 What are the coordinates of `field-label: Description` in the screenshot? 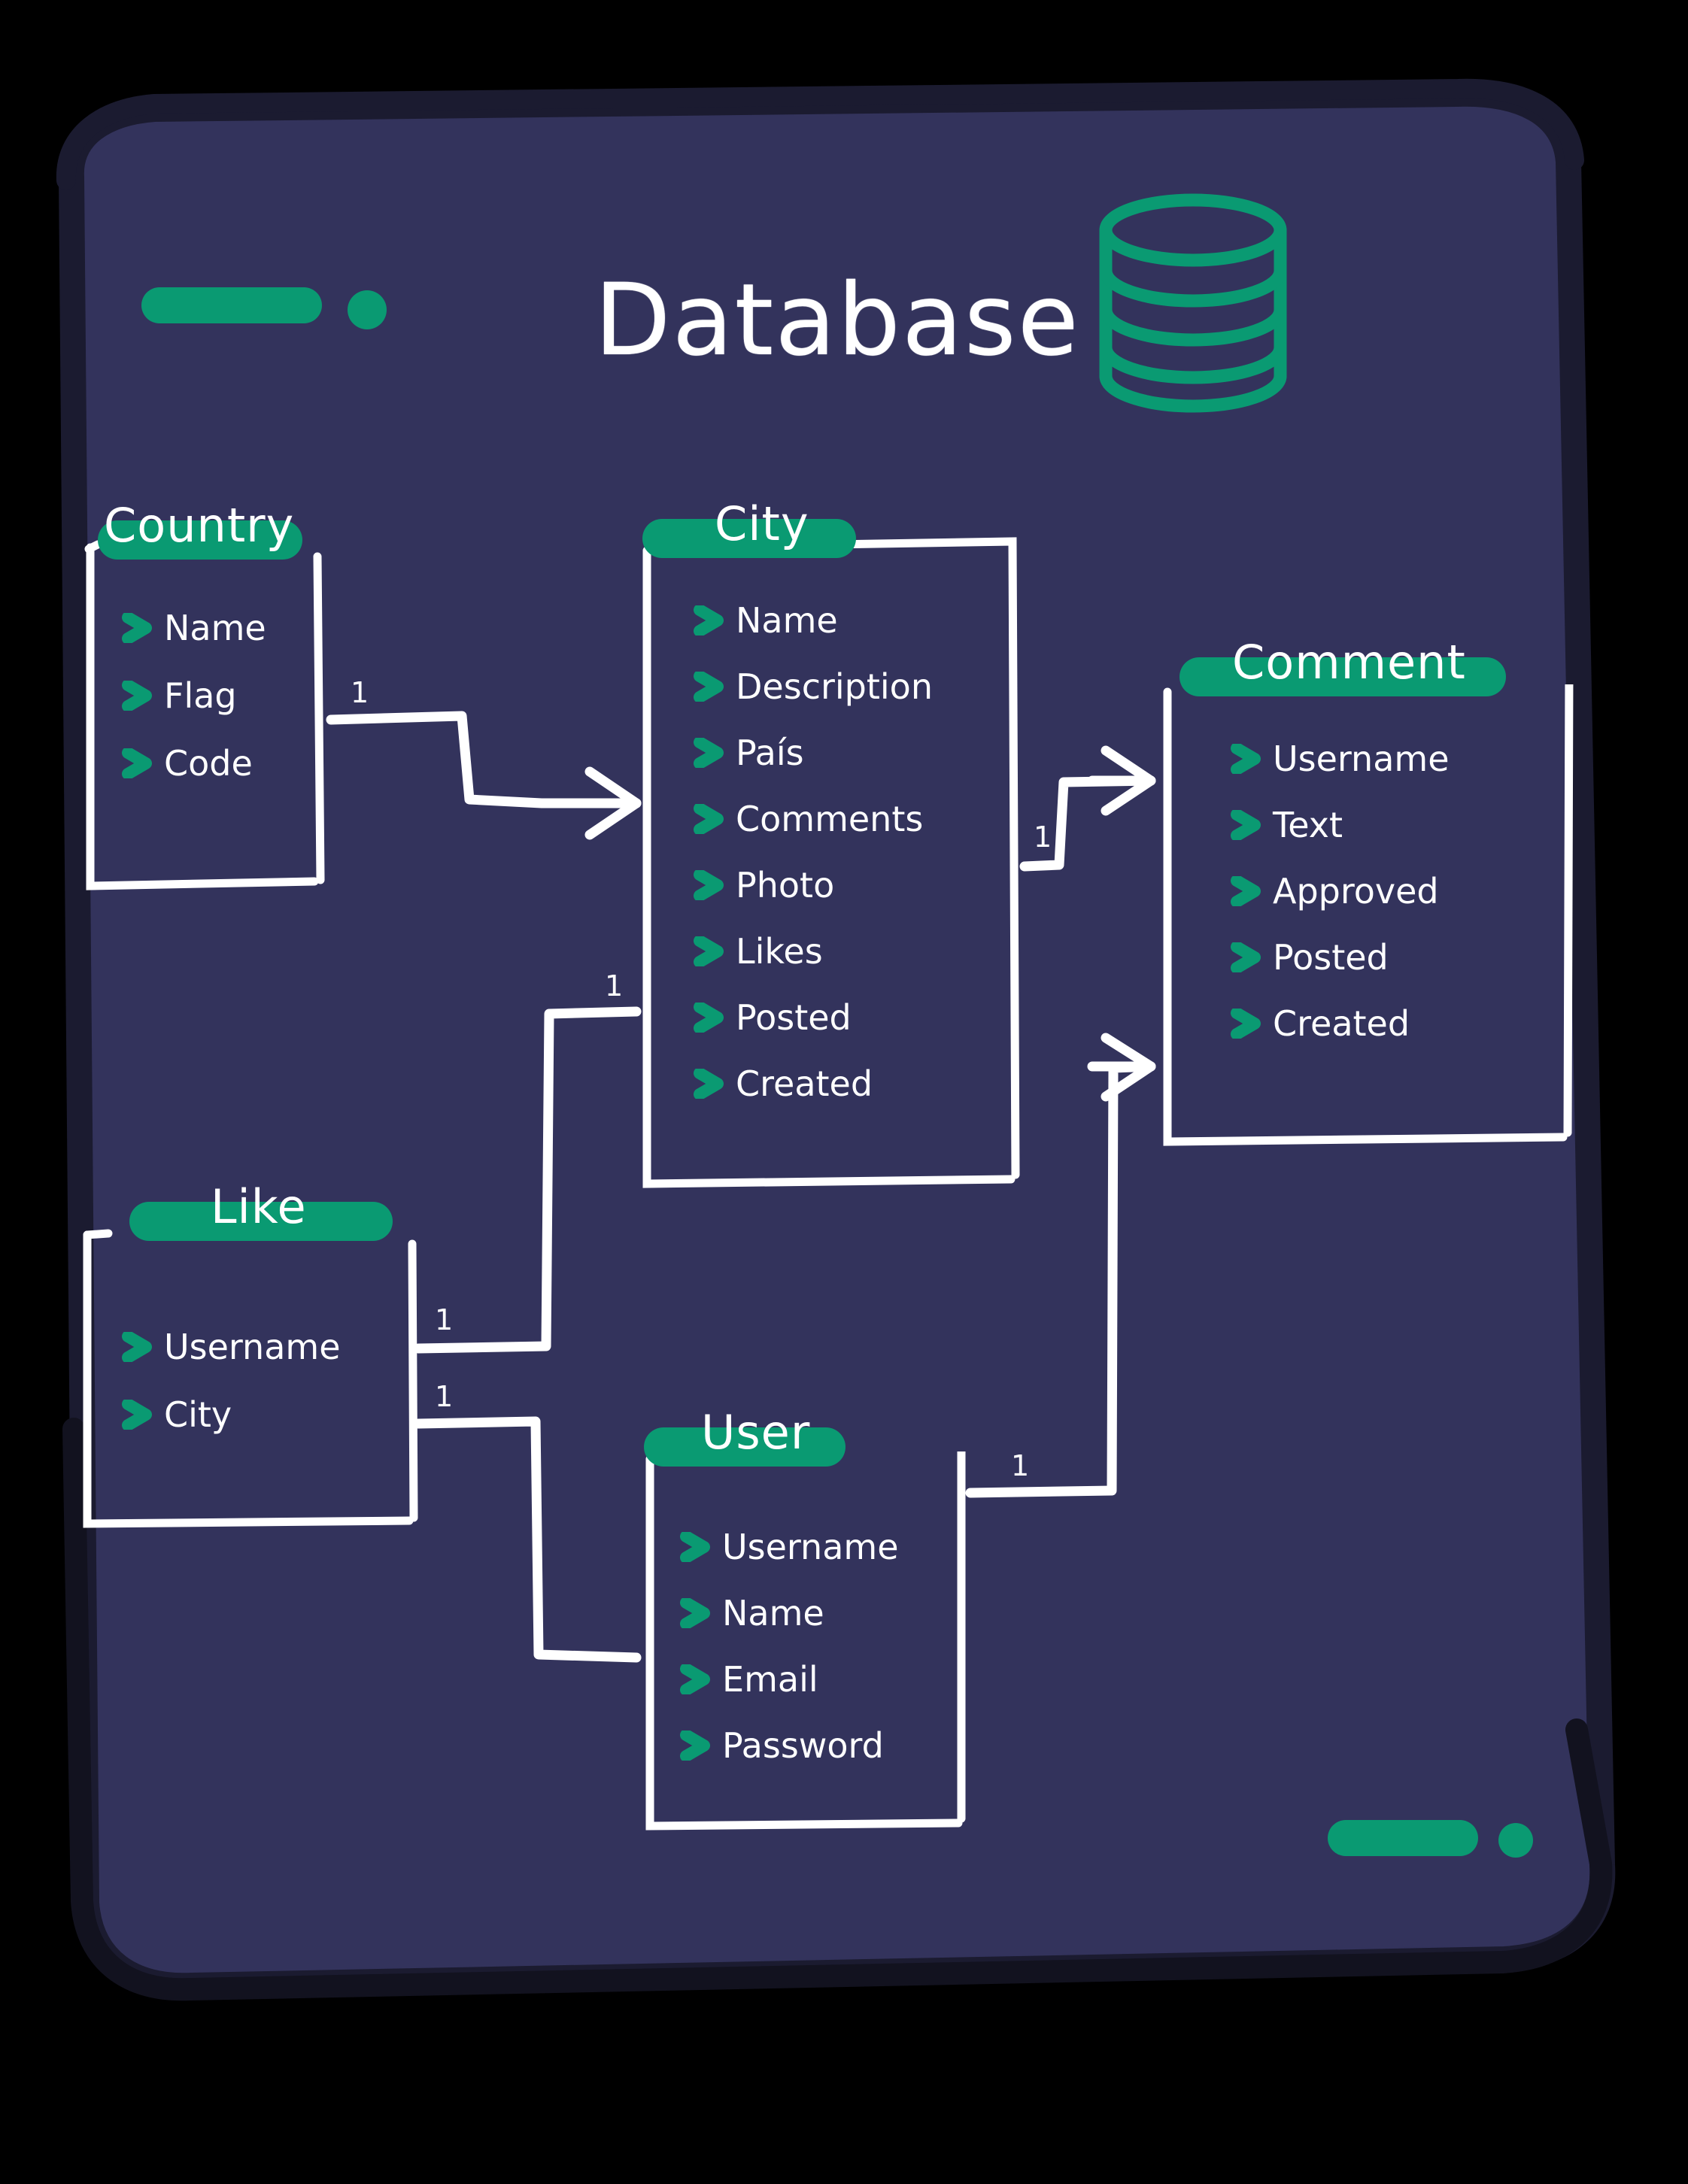 It's located at (834, 686).